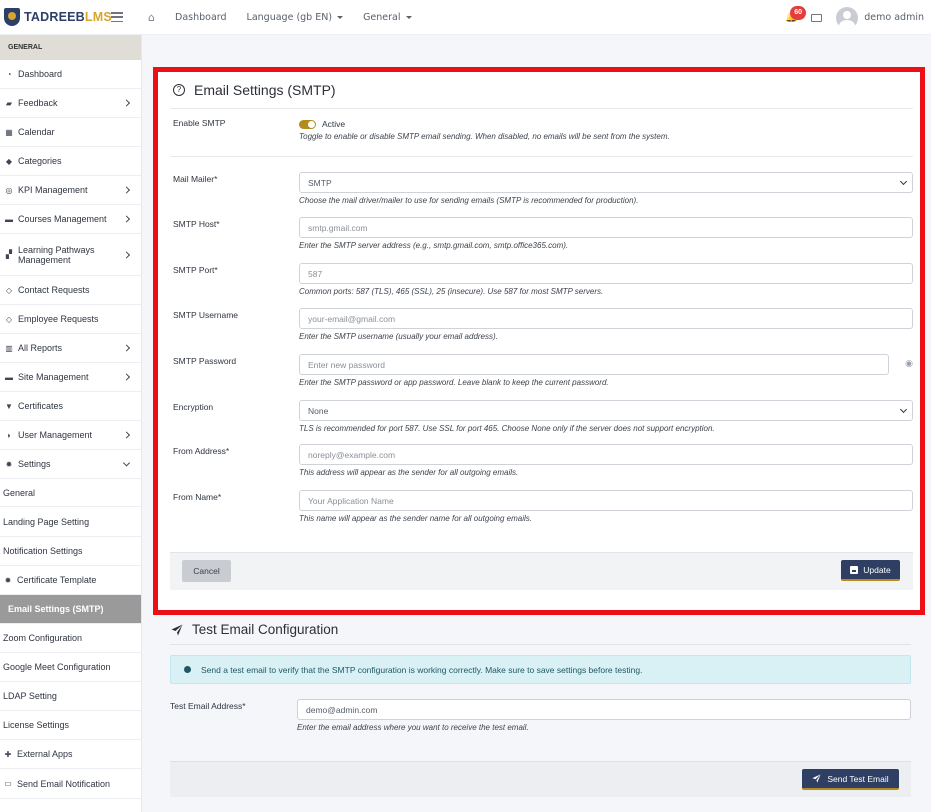 Image resolution: width=931 pixels, height=812 pixels. What do you see at coordinates (205, 361) in the screenshot?
I see `smtp-password-label: SMTP Password` at bounding box center [205, 361].